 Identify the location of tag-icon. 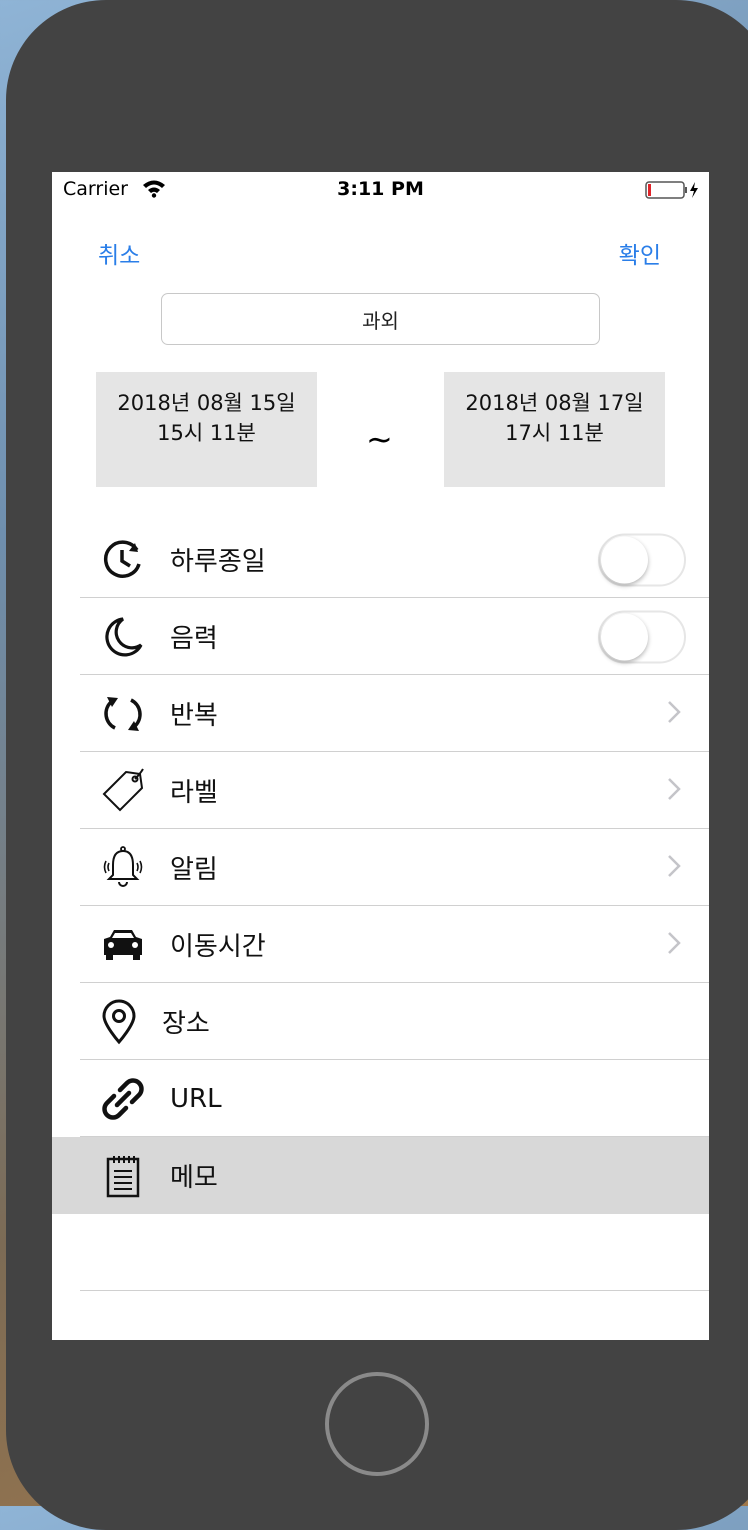
(123, 790).